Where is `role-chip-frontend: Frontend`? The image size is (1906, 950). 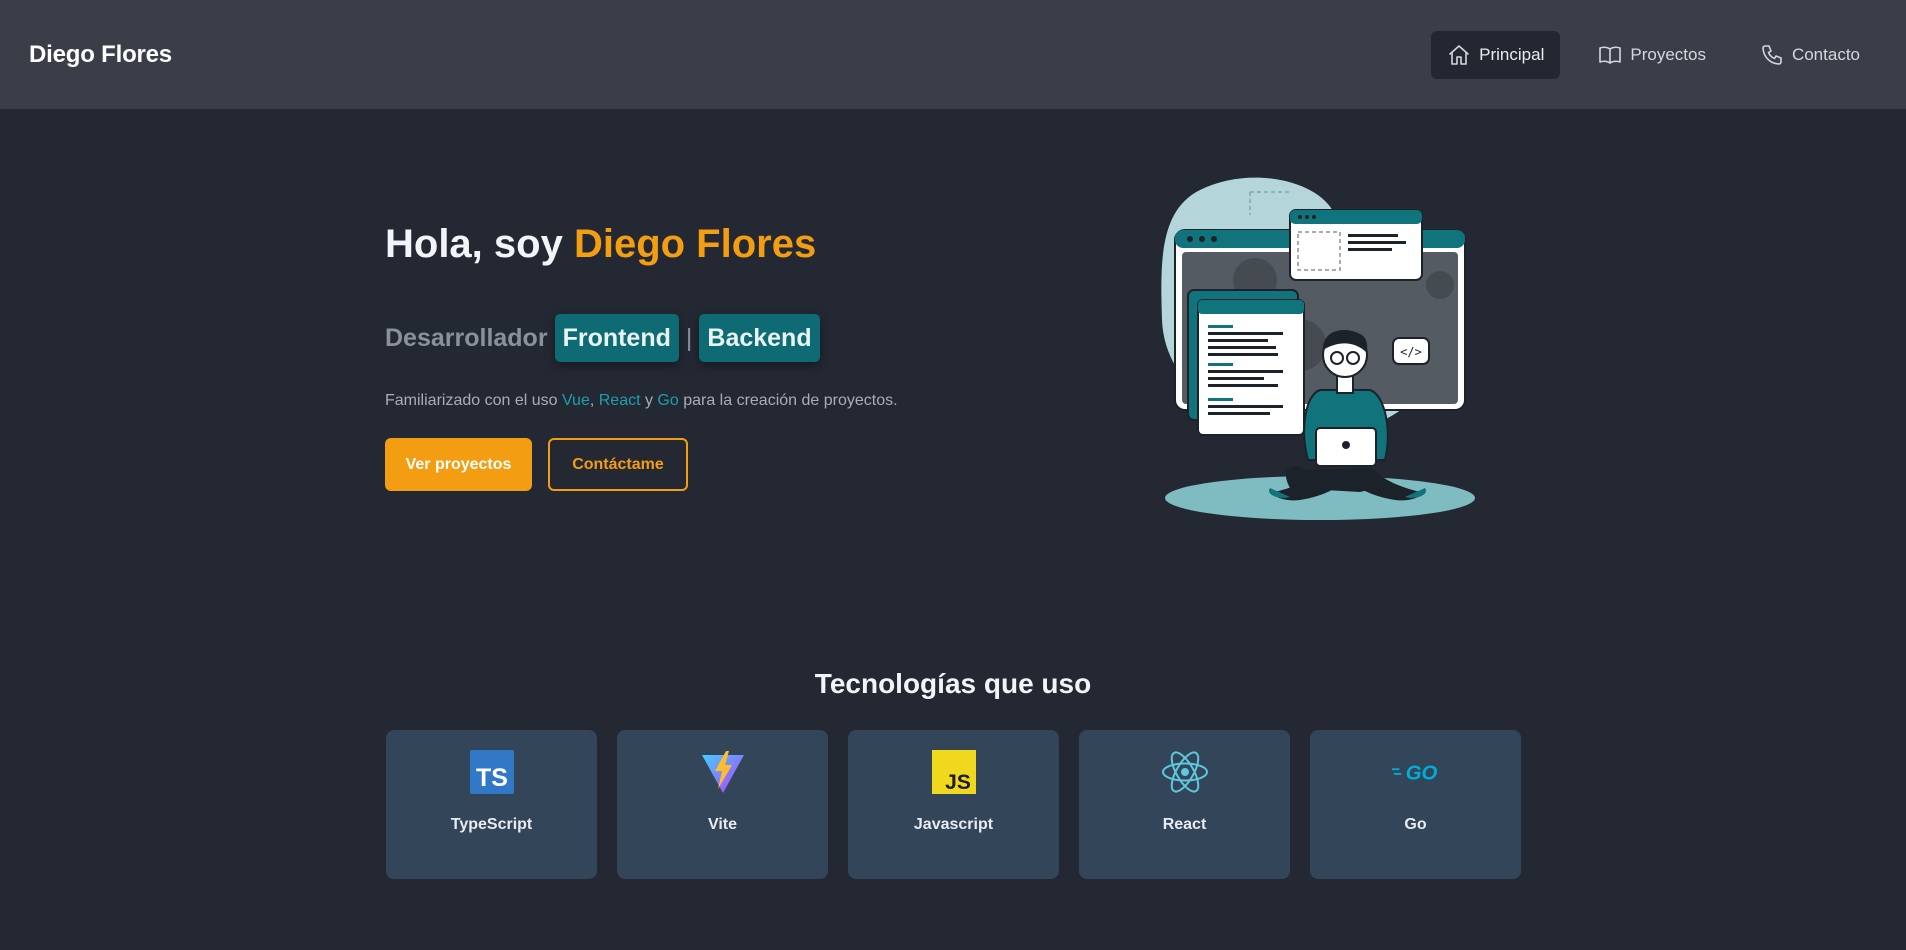
role-chip-frontend: Frontend is located at coordinates (616, 338).